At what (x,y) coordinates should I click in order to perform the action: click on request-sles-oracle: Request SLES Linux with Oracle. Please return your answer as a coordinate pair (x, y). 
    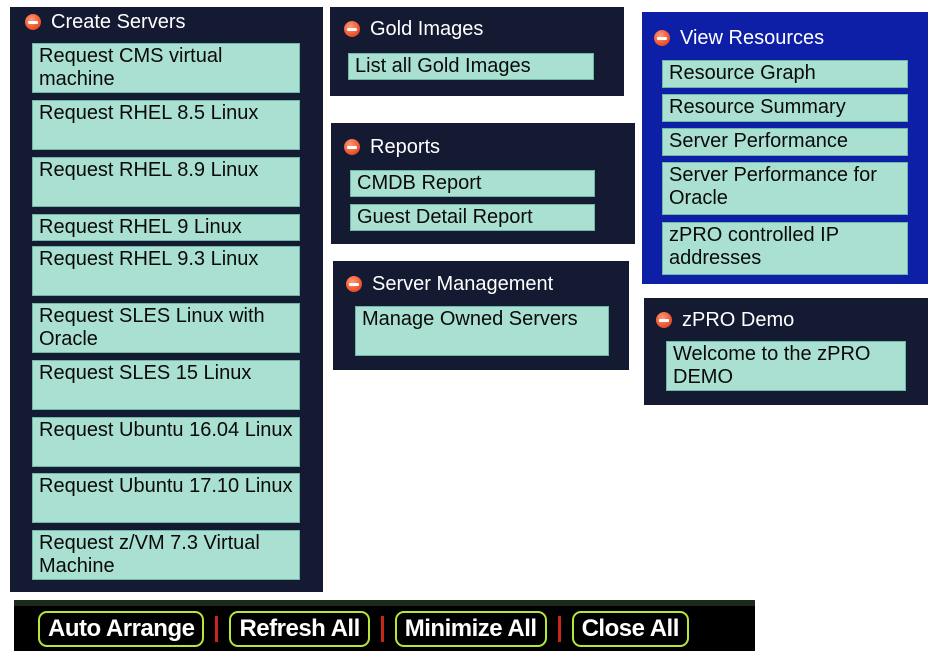
    Looking at the image, I should click on (166, 328).